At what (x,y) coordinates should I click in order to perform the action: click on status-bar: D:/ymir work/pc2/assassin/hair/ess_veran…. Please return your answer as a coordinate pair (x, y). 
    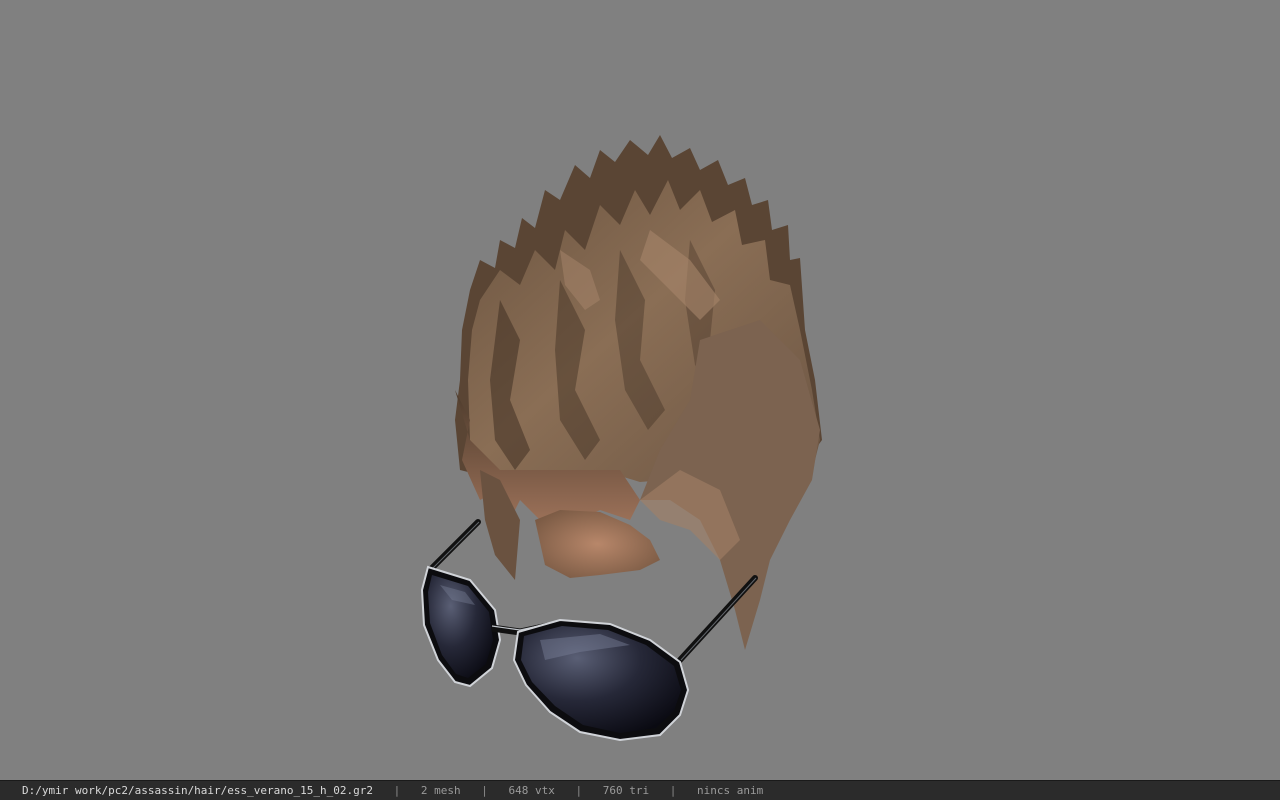
    Looking at the image, I should click on (640, 790).